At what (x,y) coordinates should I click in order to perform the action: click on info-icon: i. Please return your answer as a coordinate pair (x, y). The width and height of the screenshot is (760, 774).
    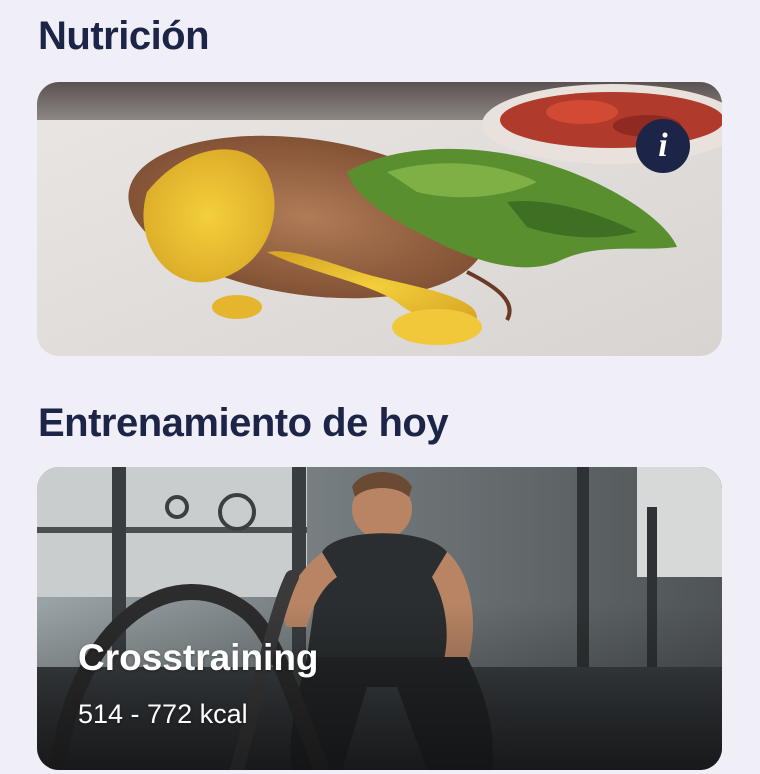
    Looking at the image, I should click on (663, 145).